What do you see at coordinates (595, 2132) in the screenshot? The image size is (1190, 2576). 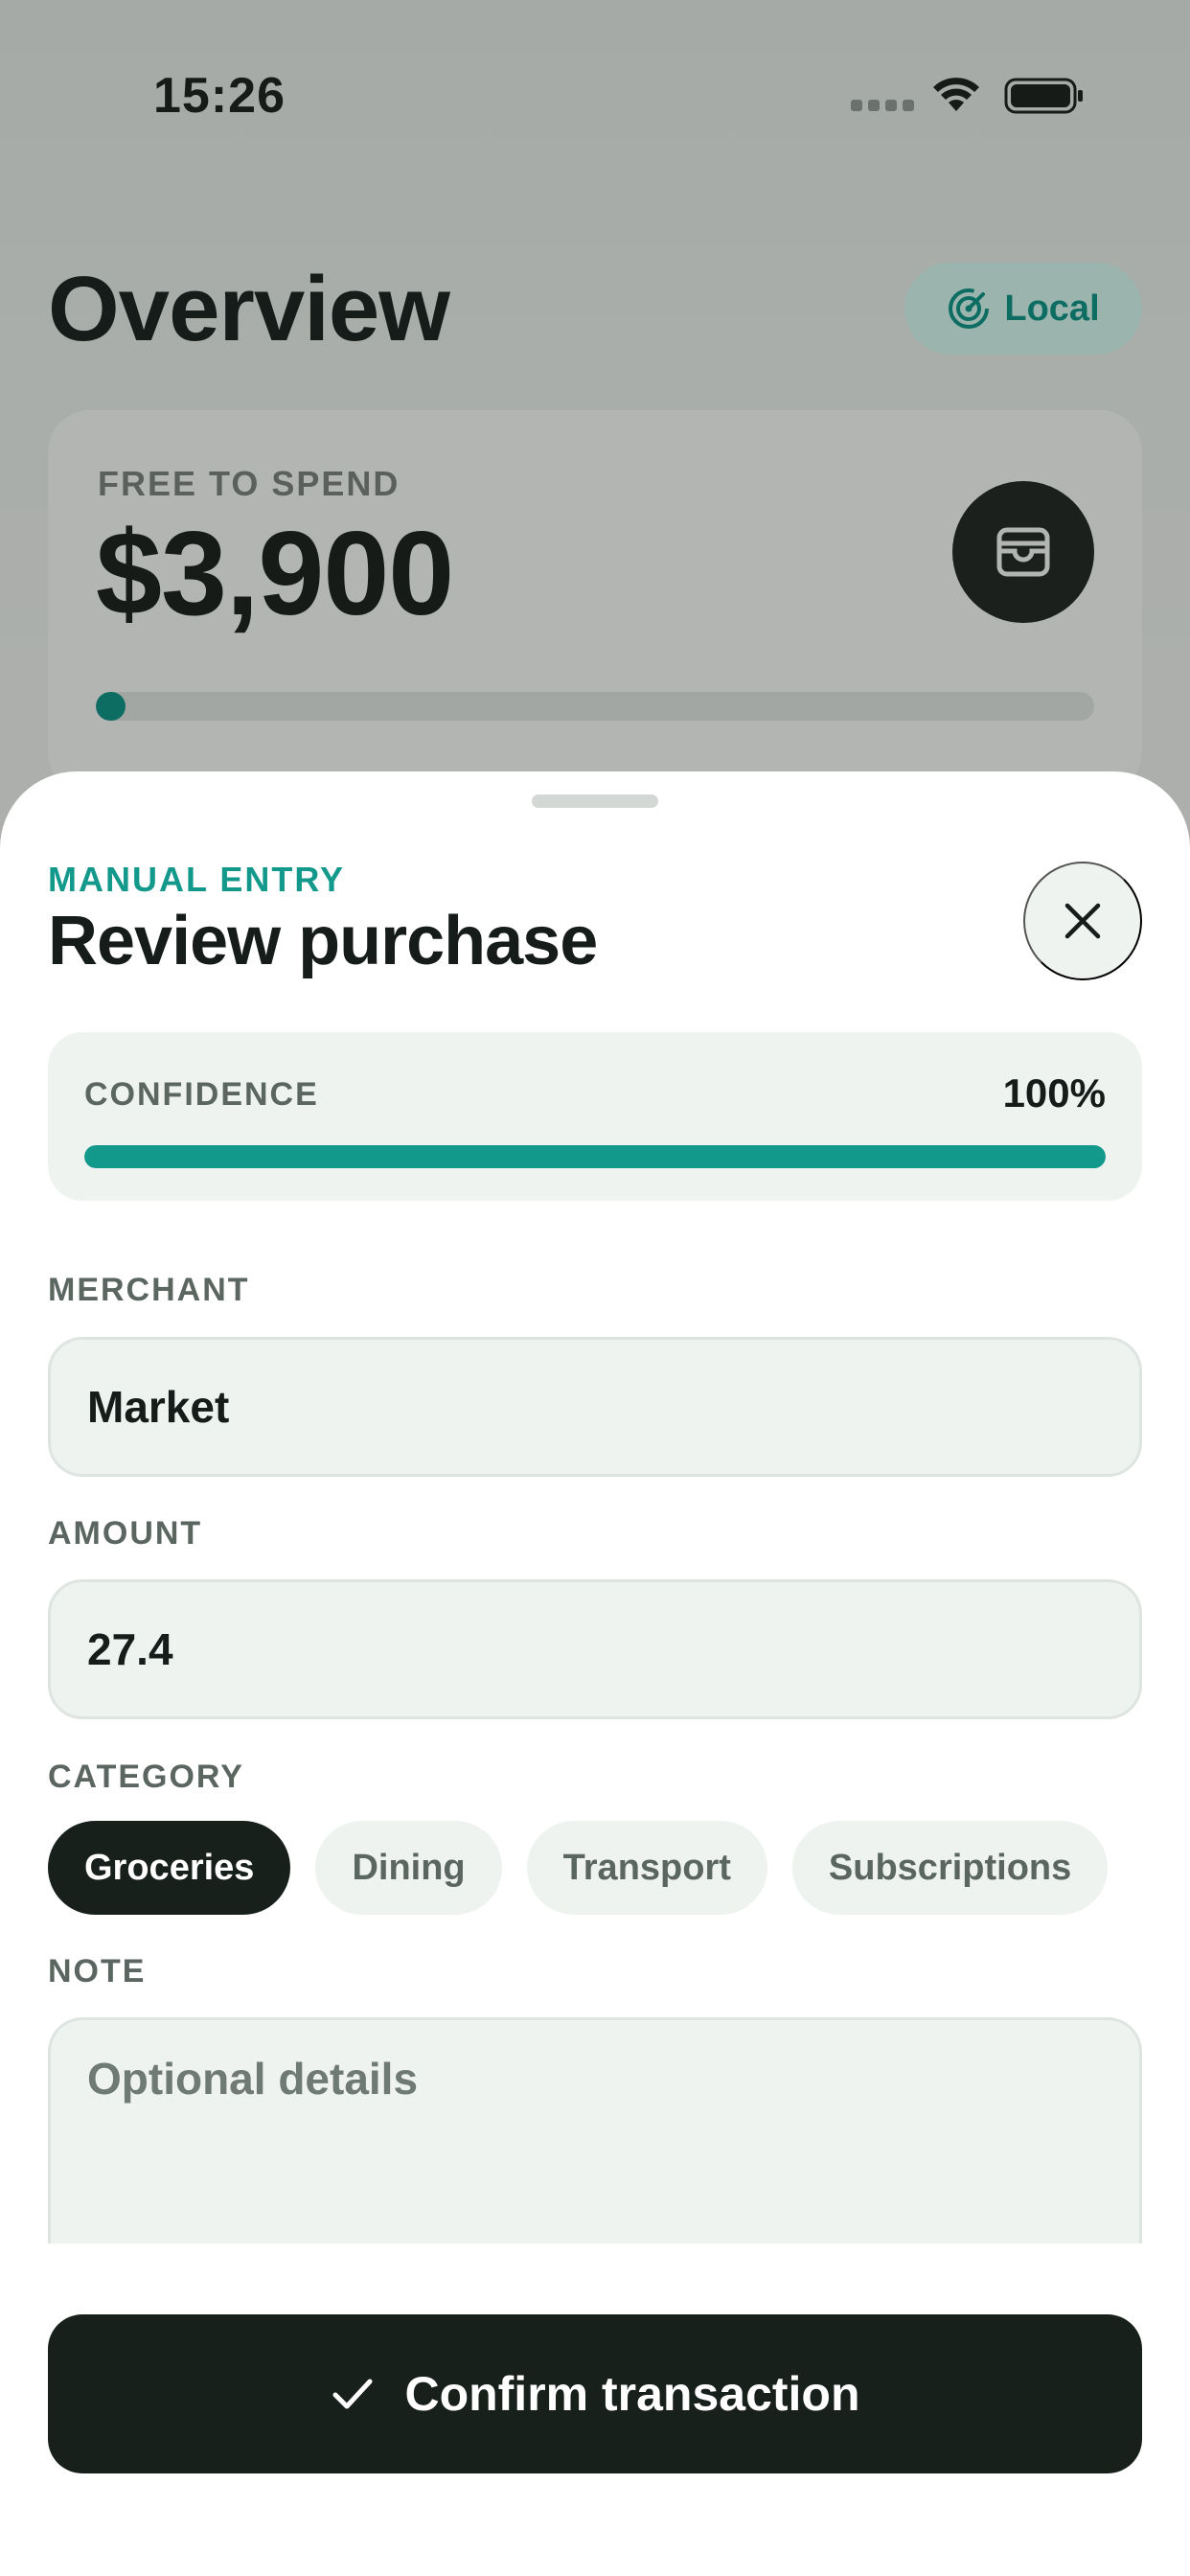 I see `note-input` at bounding box center [595, 2132].